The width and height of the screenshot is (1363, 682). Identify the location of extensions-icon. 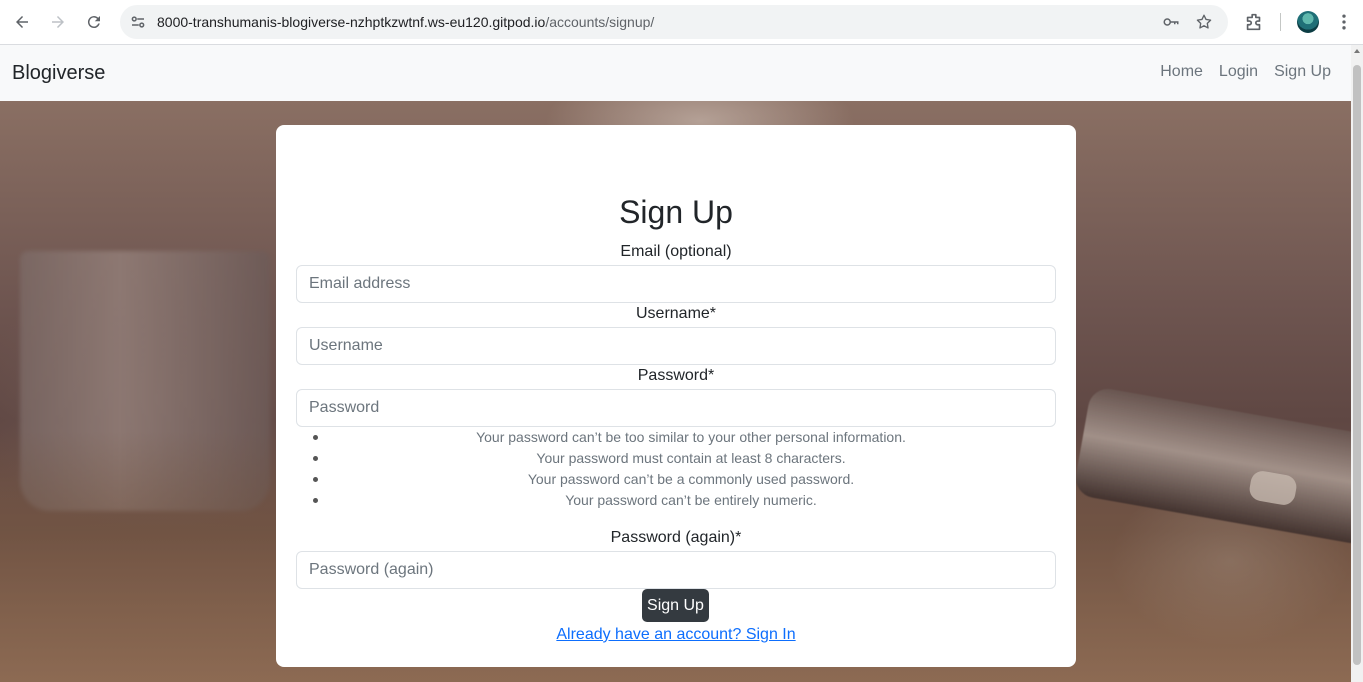
(1254, 22).